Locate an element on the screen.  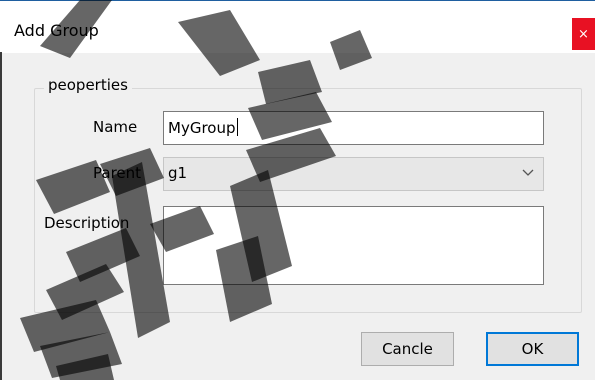
ok-button: OK is located at coordinates (532, 349).